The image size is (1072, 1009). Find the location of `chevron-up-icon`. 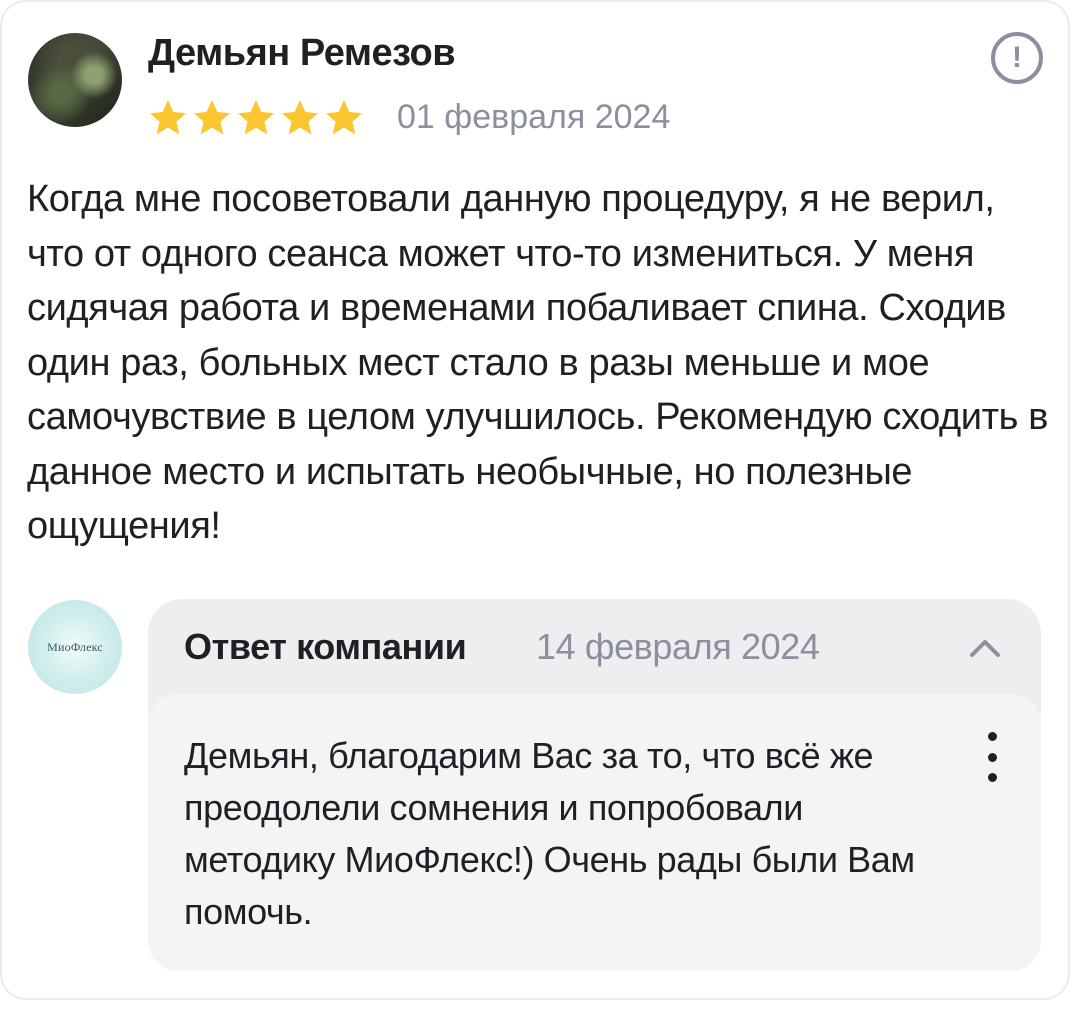

chevron-up-icon is located at coordinates (985, 647).